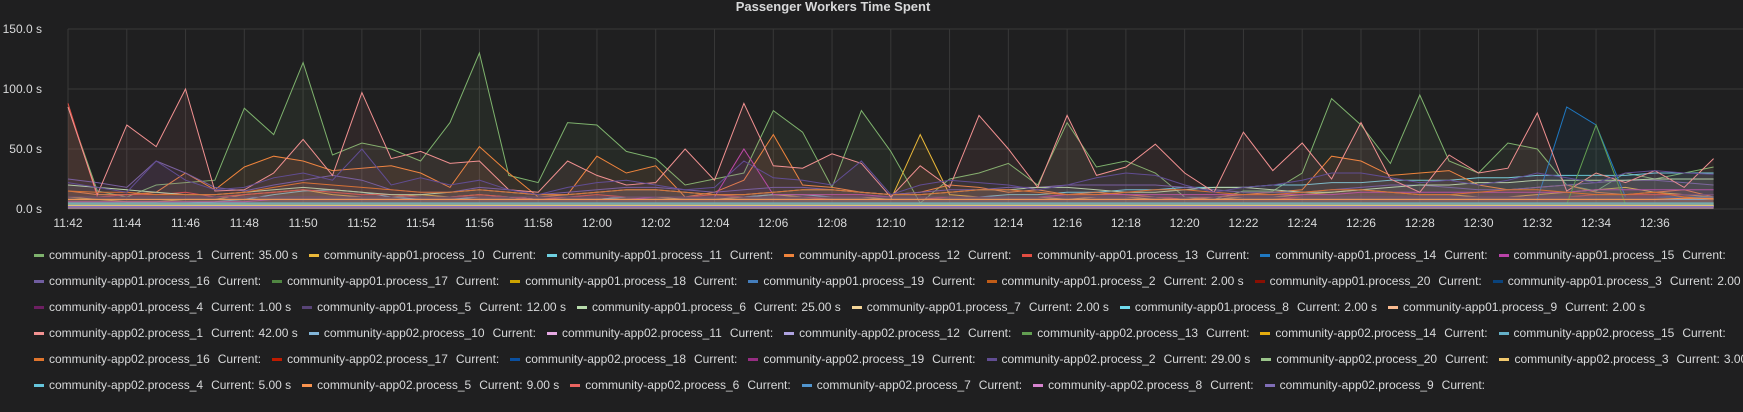 The width and height of the screenshot is (1743, 412). What do you see at coordinates (606, 359) in the screenshot?
I see `legend-series-name: community-app02.process_18` at bounding box center [606, 359].